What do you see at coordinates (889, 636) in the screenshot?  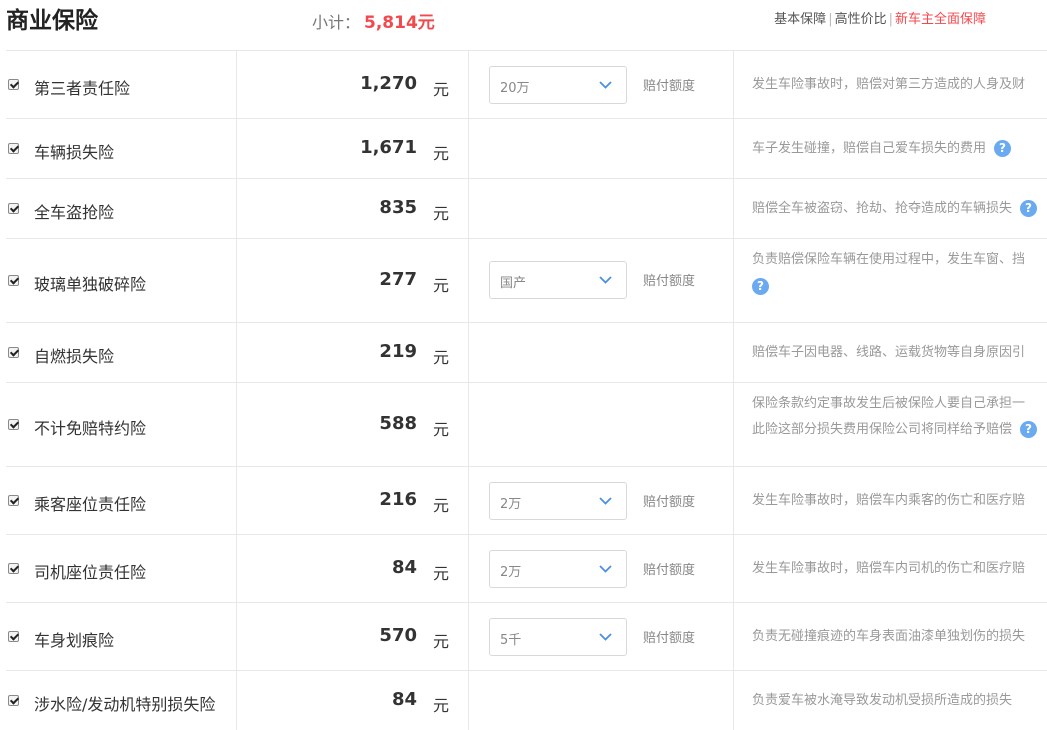 I see `insurance-description-text: 负责无碰撞痕迹的车身表面油漆单独划伤的损失` at bounding box center [889, 636].